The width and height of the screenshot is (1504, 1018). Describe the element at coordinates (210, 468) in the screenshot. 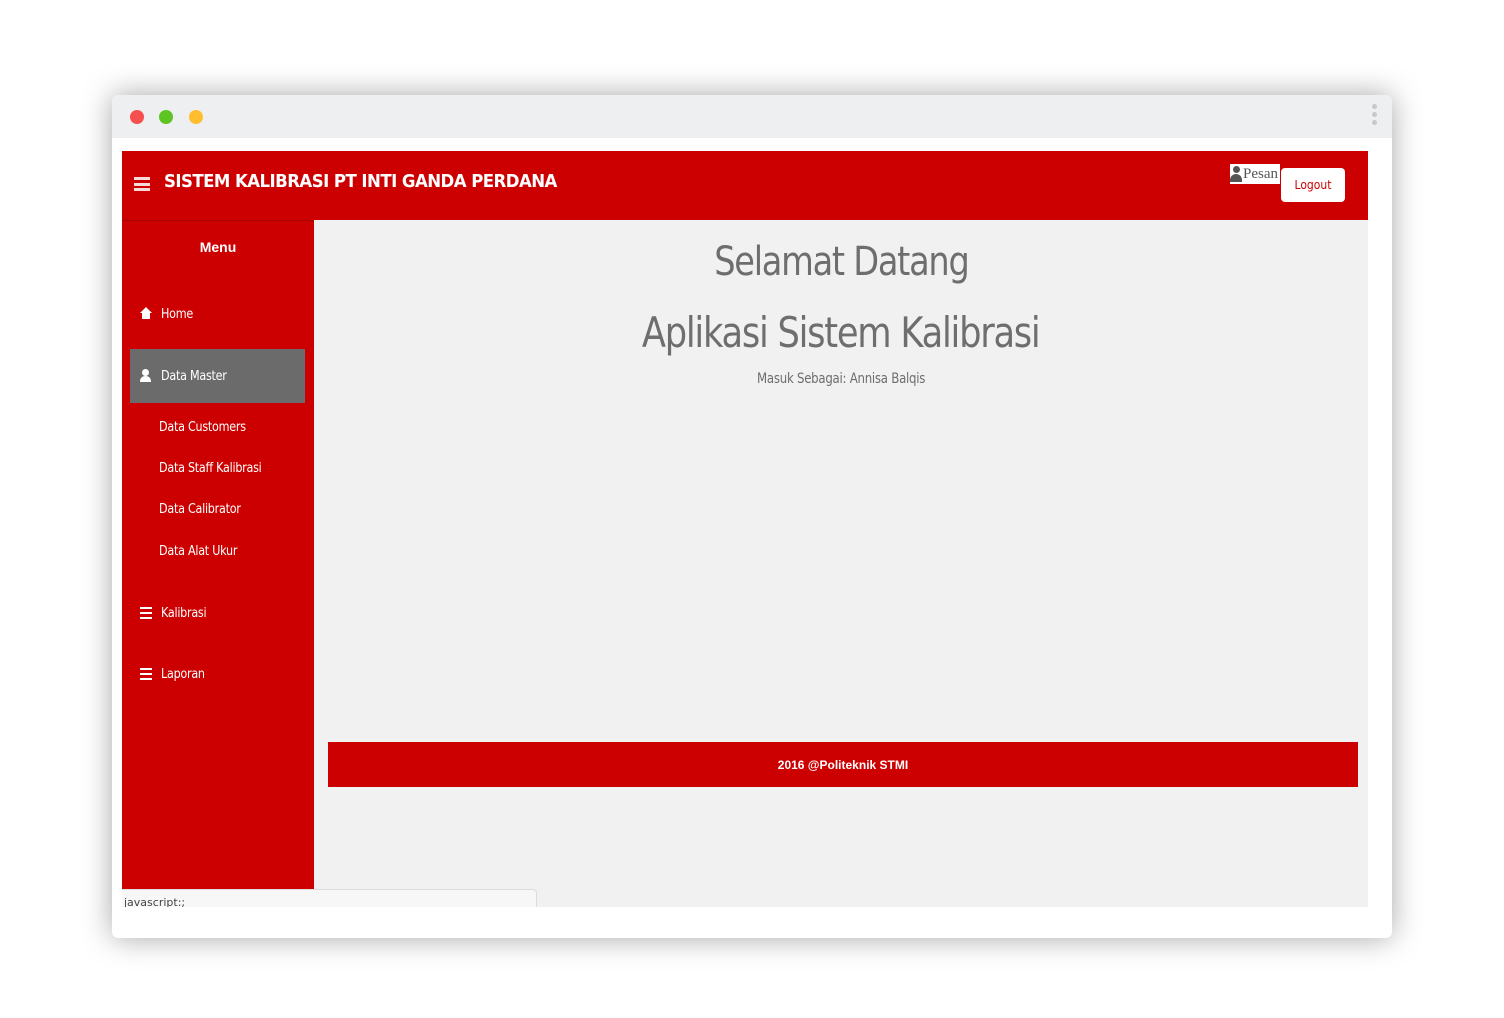

I see `submenu-item-data-staff-kalibrasi: Data Staff Kalibrasi` at that location.